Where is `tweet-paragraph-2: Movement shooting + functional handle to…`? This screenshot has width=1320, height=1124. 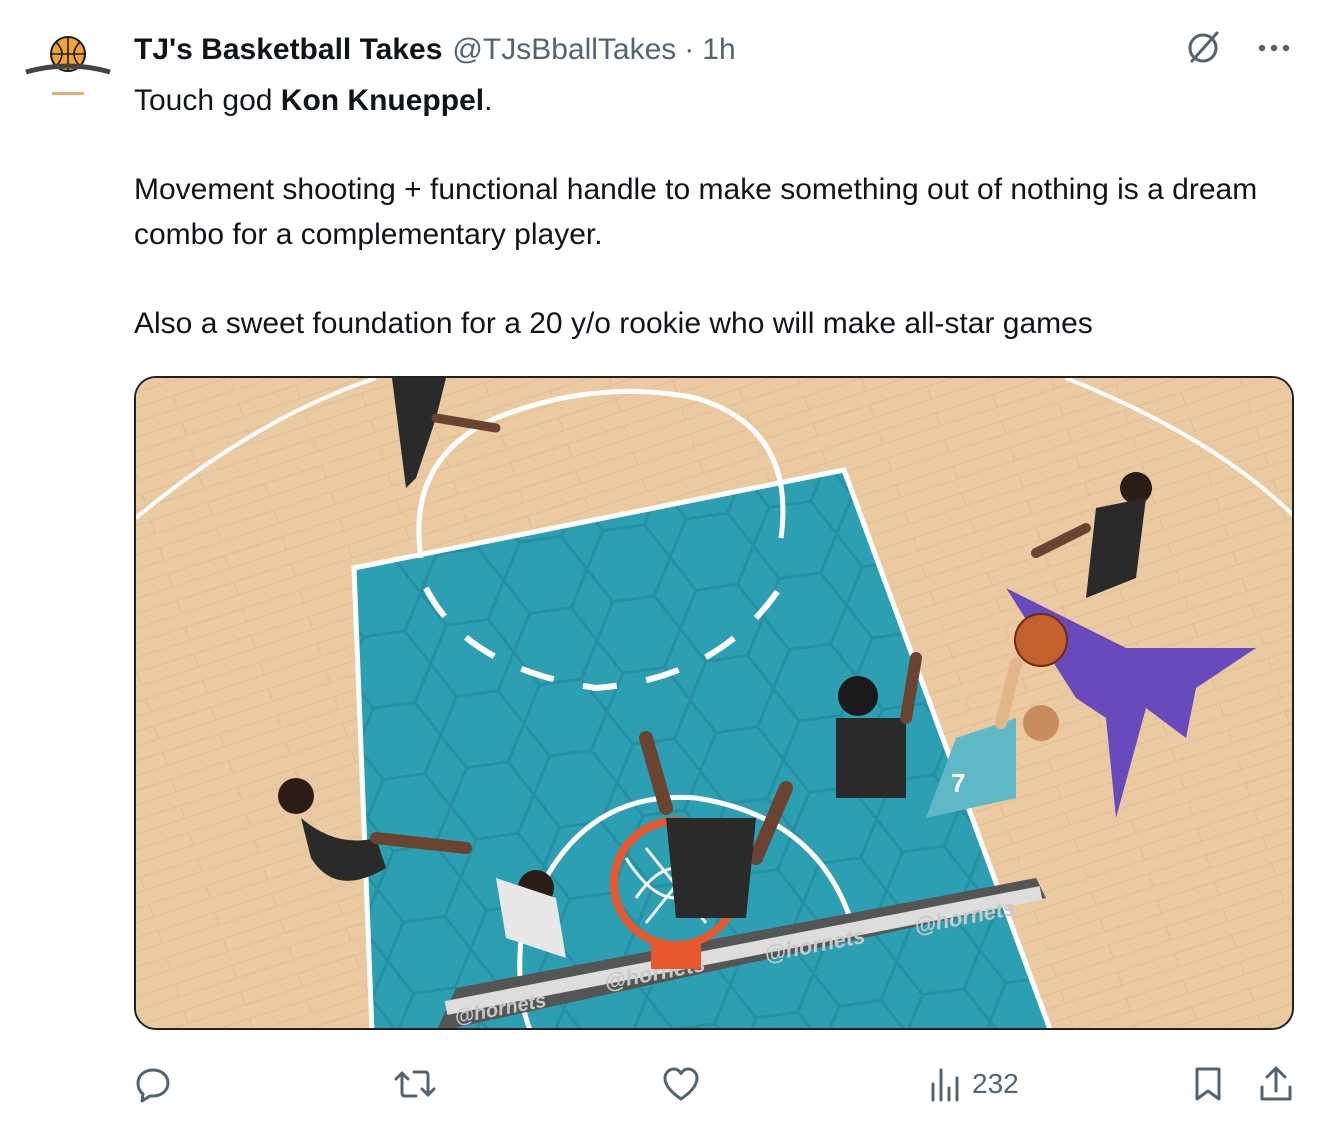
tweet-paragraph-2: Movement shooting + functional handle to… is located at coordinates (696, 212).